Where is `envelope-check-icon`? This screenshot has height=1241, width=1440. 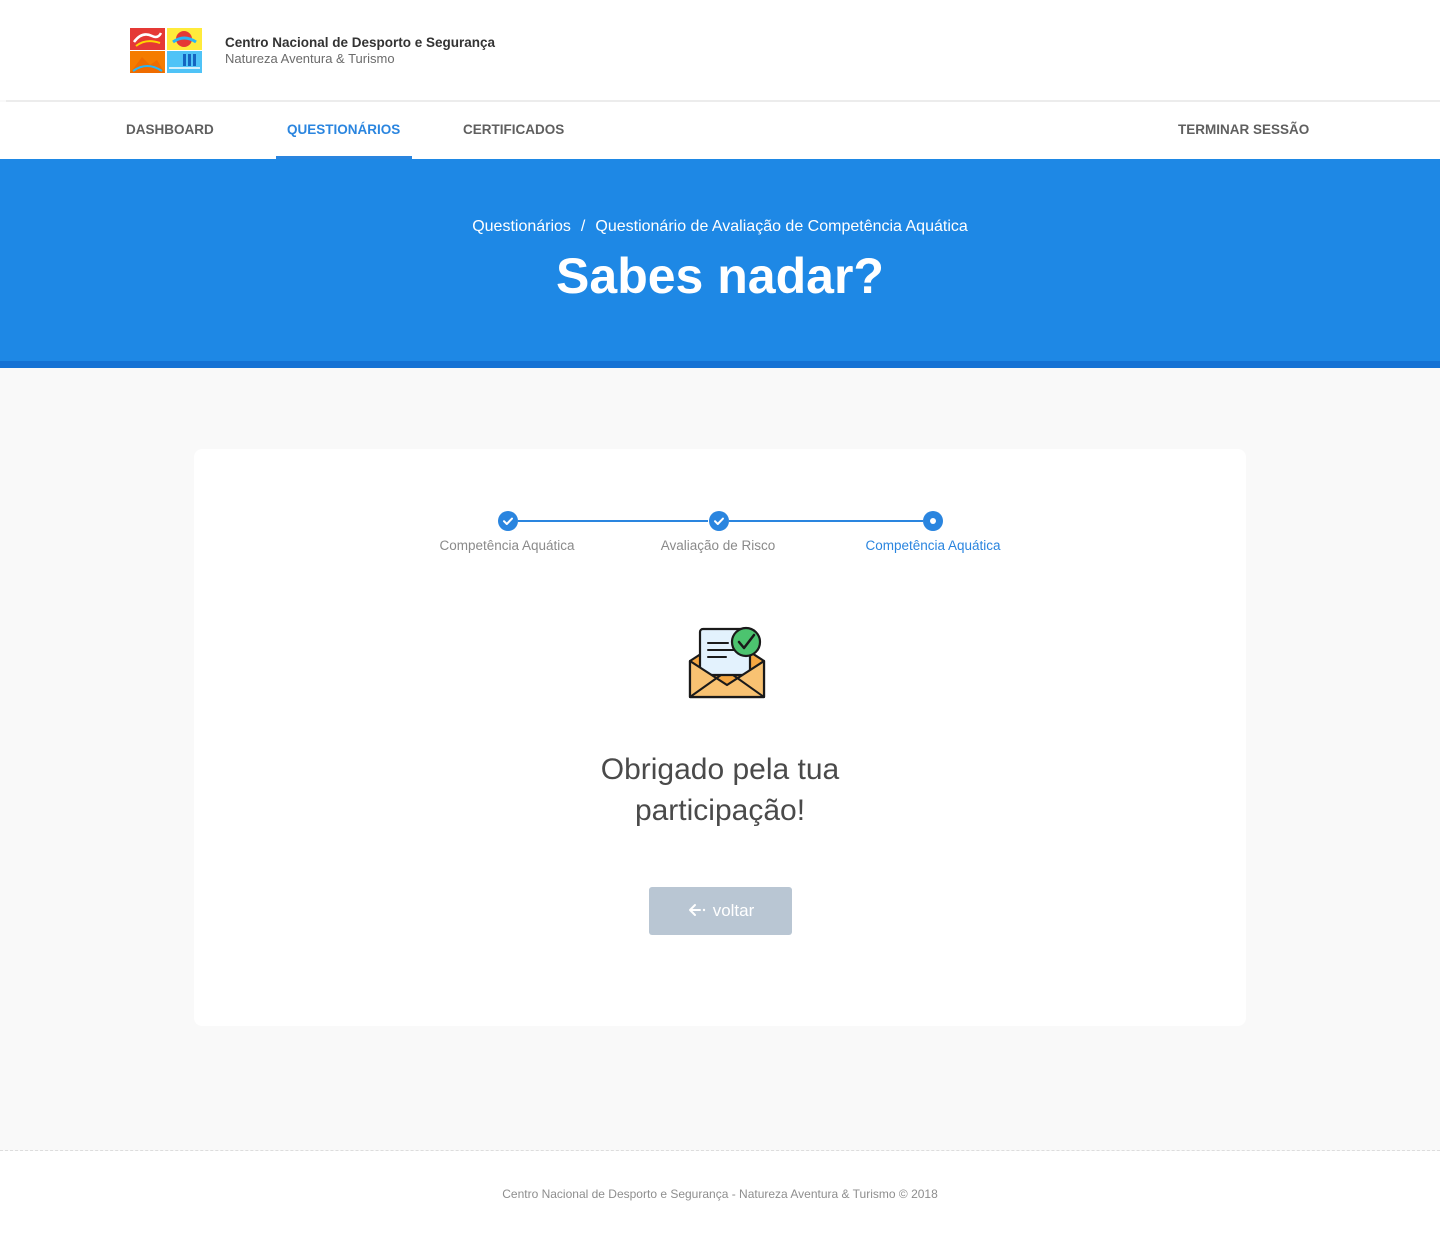
envelope-check-icon is located at coordinates (727, 663).